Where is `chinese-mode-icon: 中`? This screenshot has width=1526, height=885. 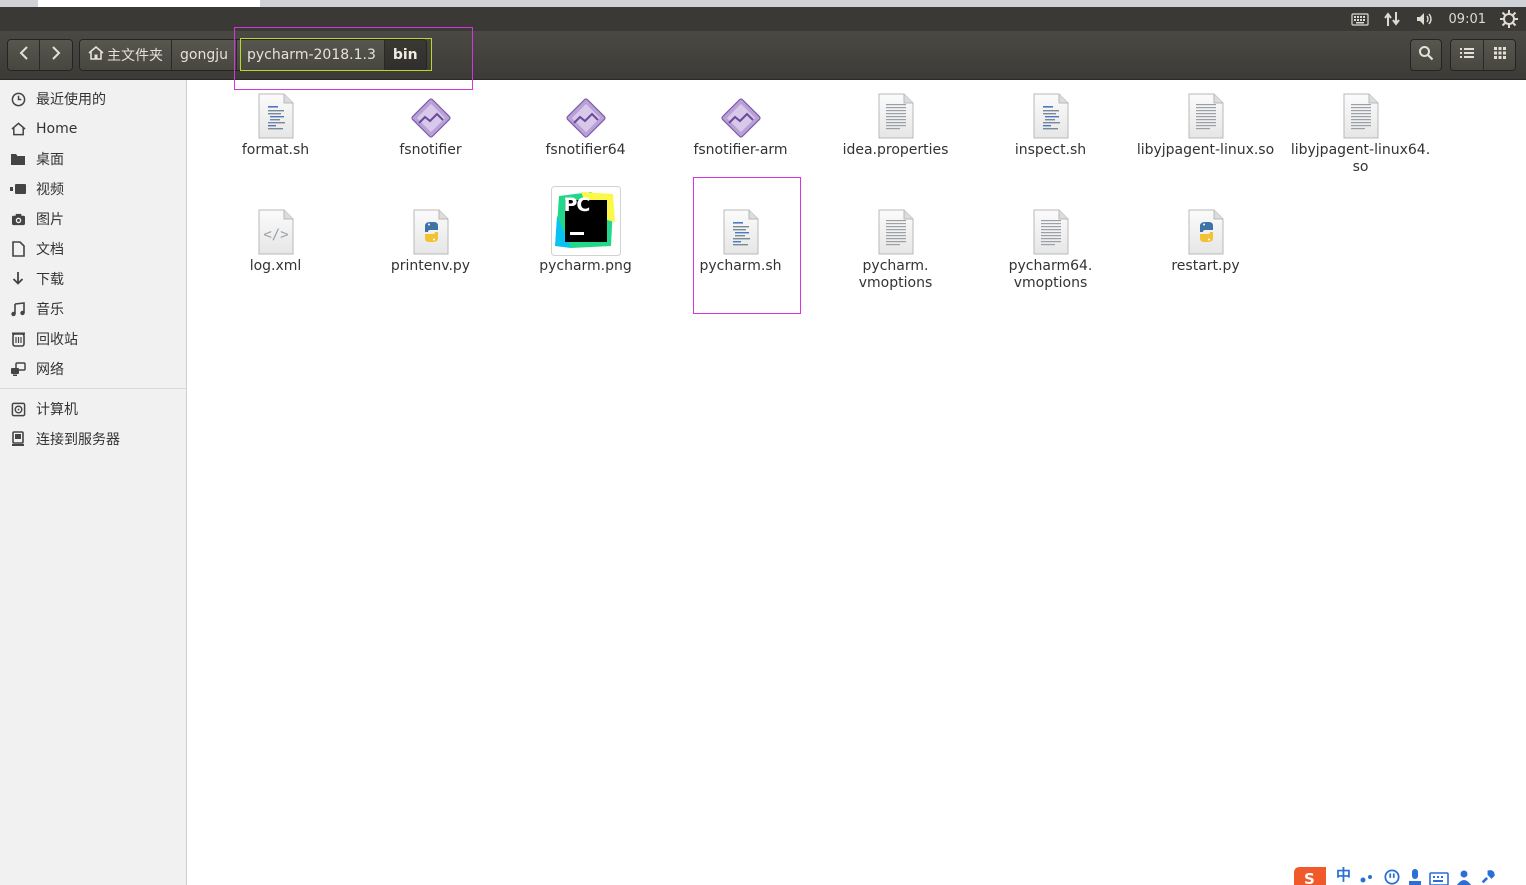
chinese-mode-icon: 中 is located at coordinates (1343, 875).